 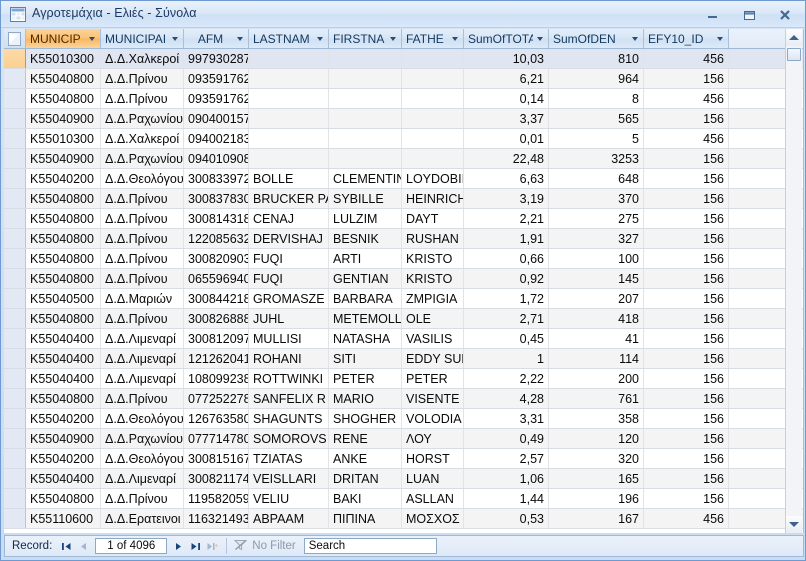 I want to click on cell-municipal: Δ.Δ.Μαριών, so click(x=142, y=298).